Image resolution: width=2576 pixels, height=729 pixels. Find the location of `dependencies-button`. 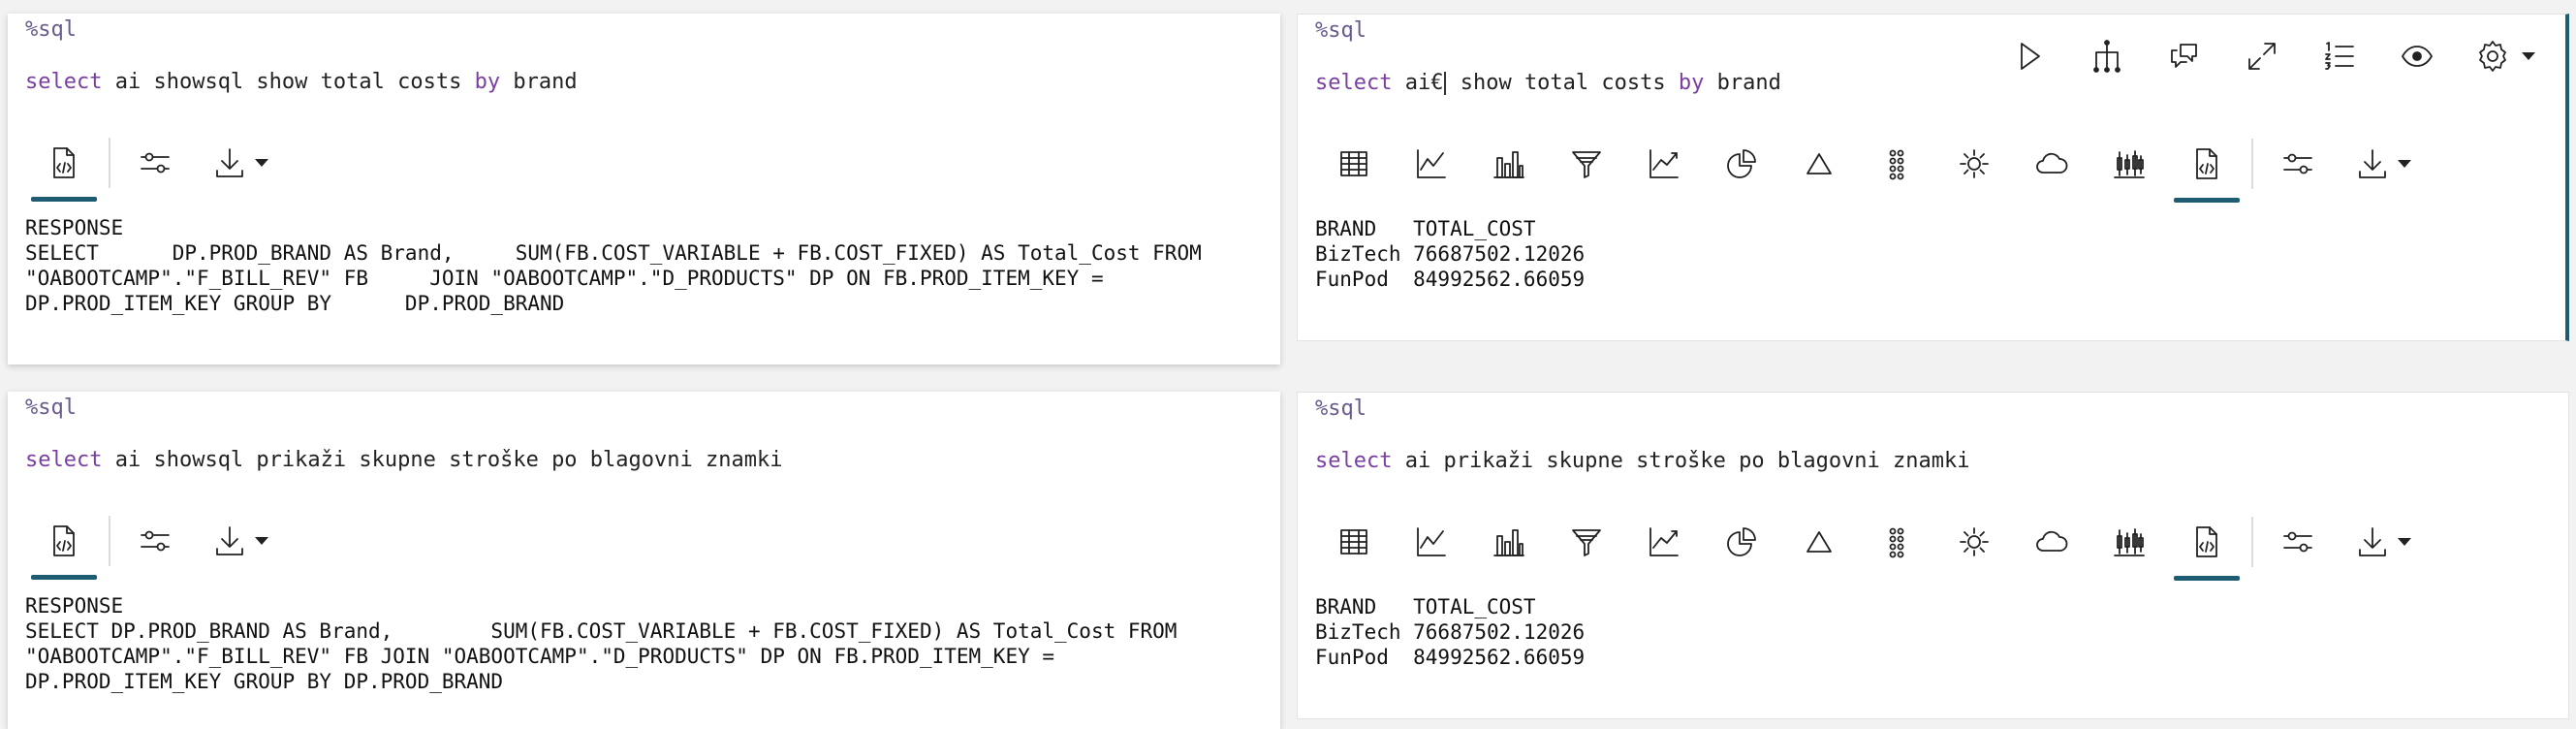

dependencies-button is located at coordinates (2107, 56).